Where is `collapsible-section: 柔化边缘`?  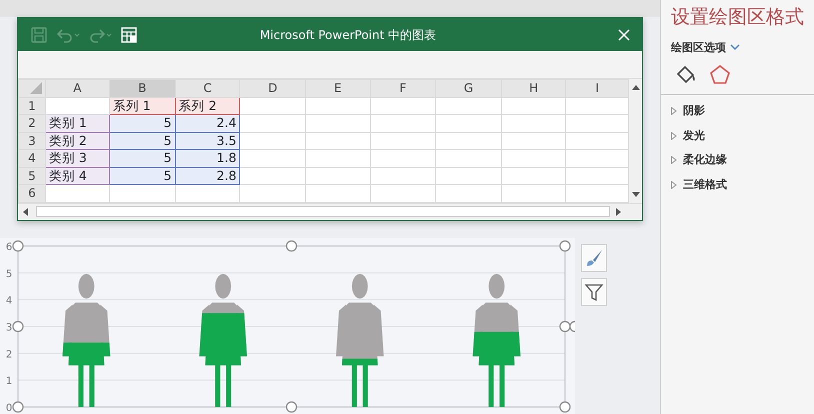
collapsible-section: 柔化边缘 is located at coordinates (699, 160).